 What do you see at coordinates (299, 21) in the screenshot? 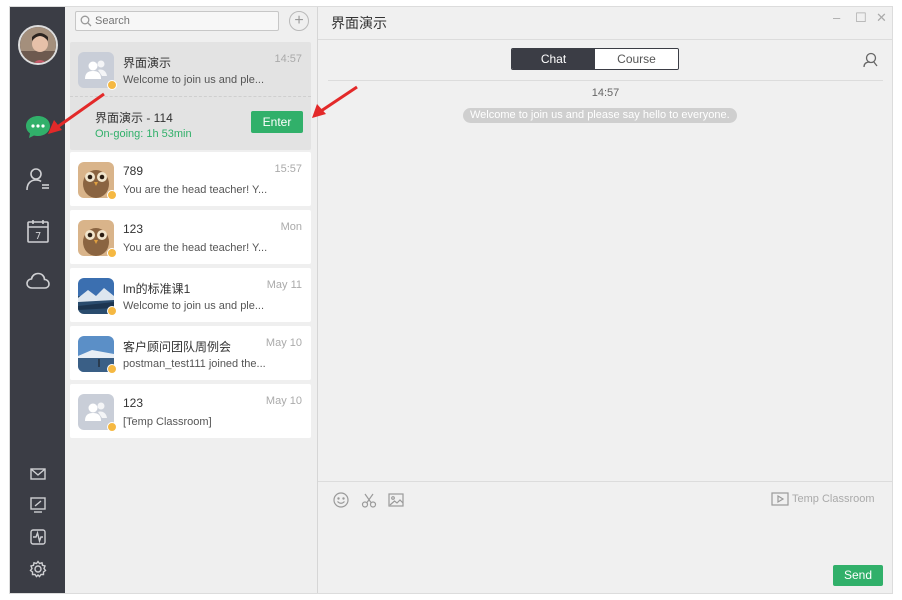
I see `add-button: +` at bounding box center [299, 21].